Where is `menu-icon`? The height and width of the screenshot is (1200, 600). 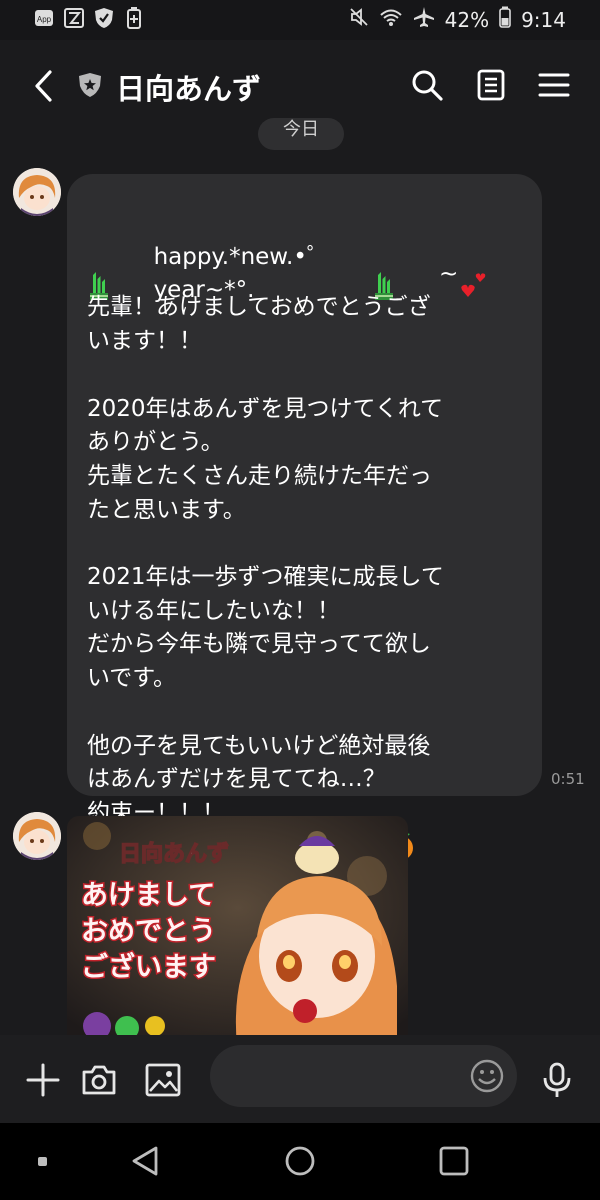
menu-icon is located at coordinates (554, 85).